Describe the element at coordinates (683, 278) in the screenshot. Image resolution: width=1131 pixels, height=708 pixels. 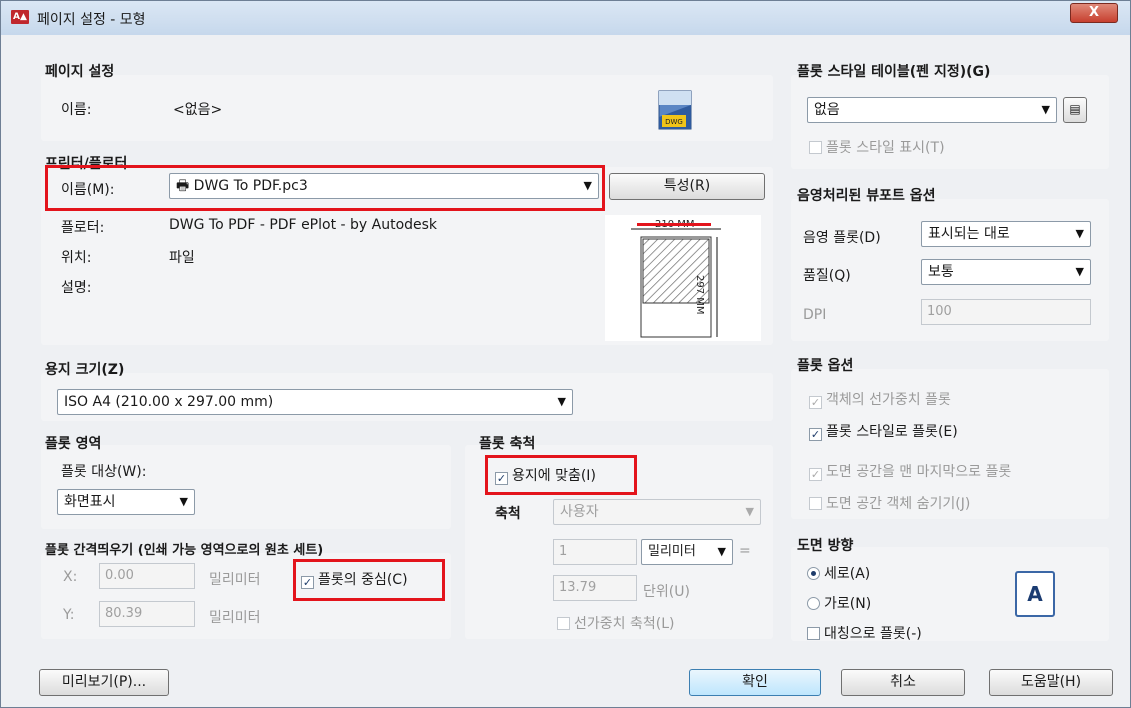
I see `paper-preview: 210 MM 297 MM` at that location.